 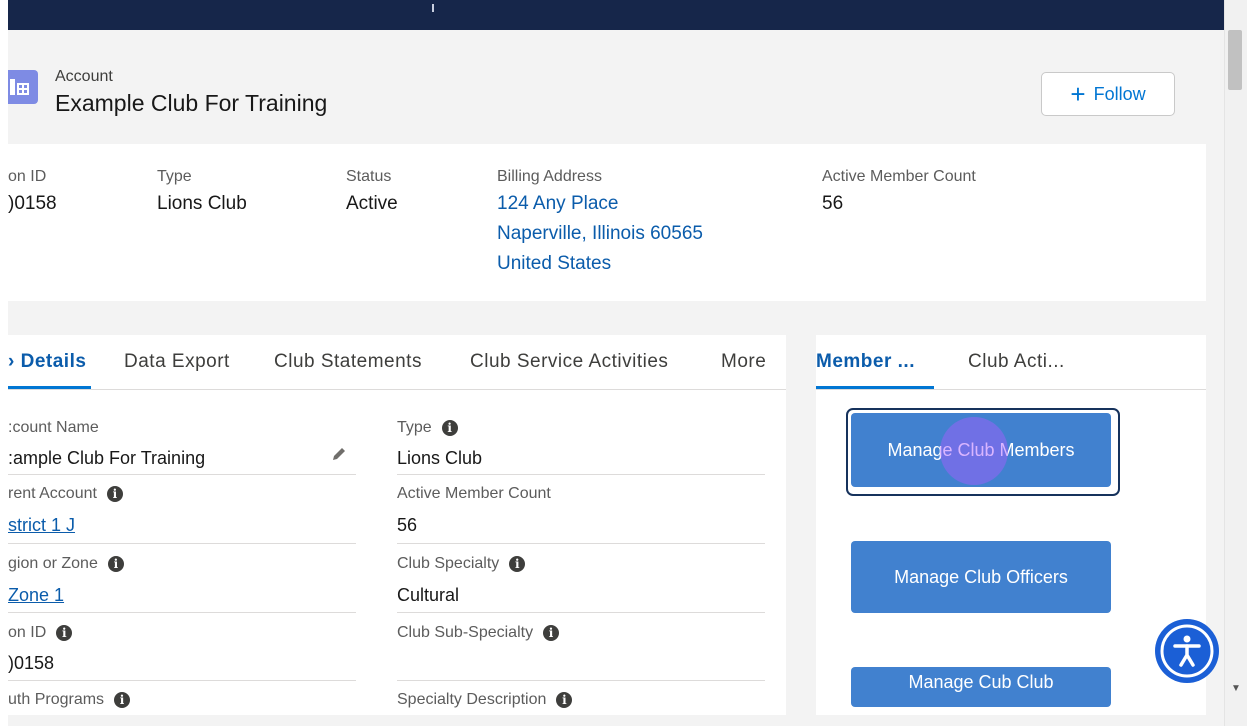 What do you see at coordinates (36, 595) in the screenshot?
I see `region-zone-link: Zone 1` at bounding box center [36, 595].